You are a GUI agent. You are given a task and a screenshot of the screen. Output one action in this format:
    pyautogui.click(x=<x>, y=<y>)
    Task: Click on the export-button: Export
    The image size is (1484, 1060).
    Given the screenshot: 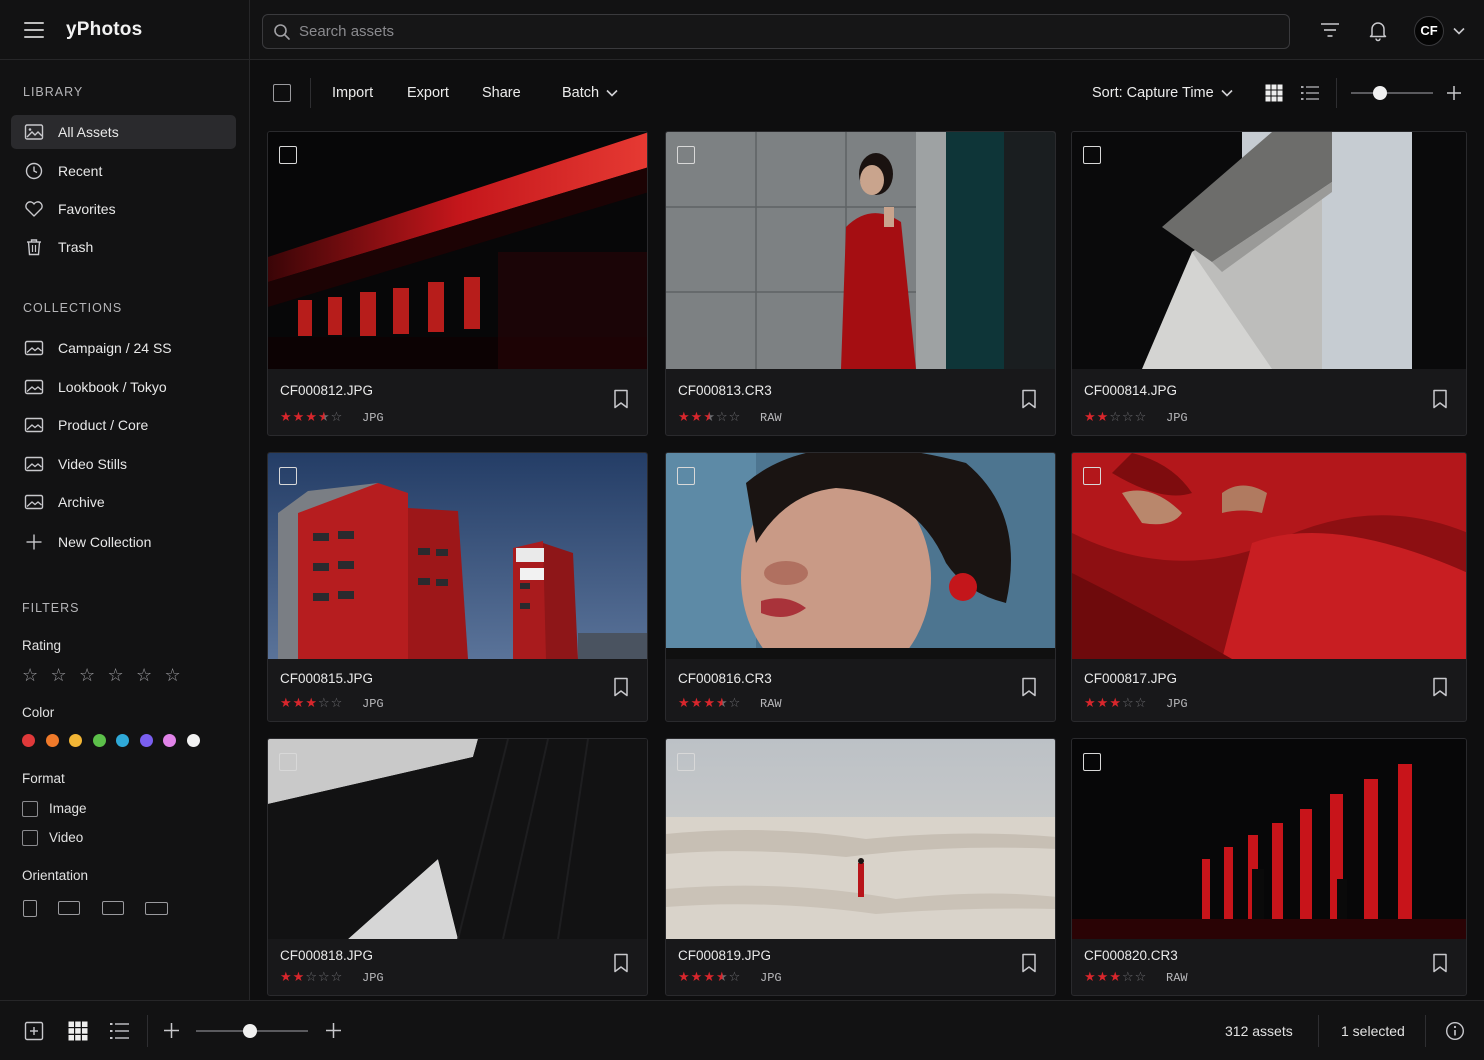 What is the action you would take?
    pyautogui.click(x=428, y=93)
    